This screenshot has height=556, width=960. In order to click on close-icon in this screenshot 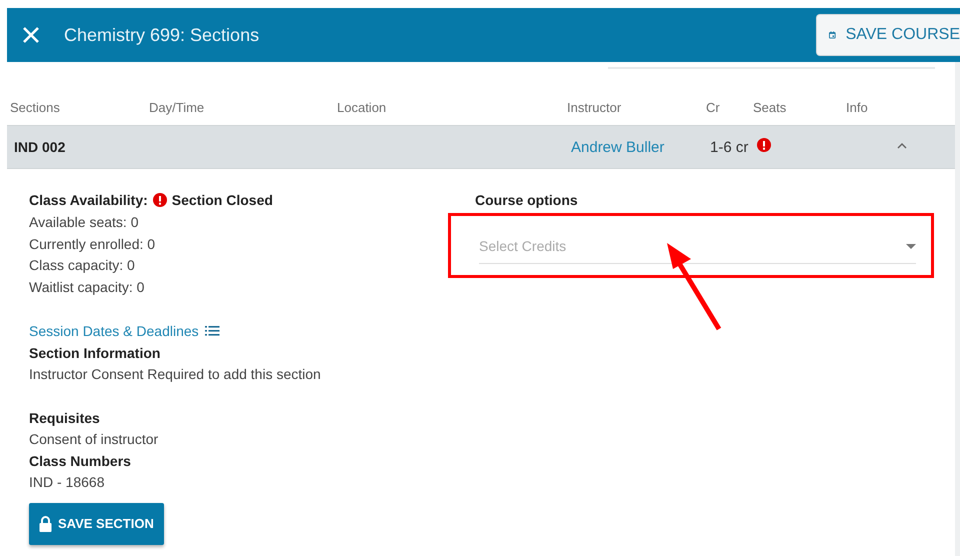, I will do `click(31, 35)`.